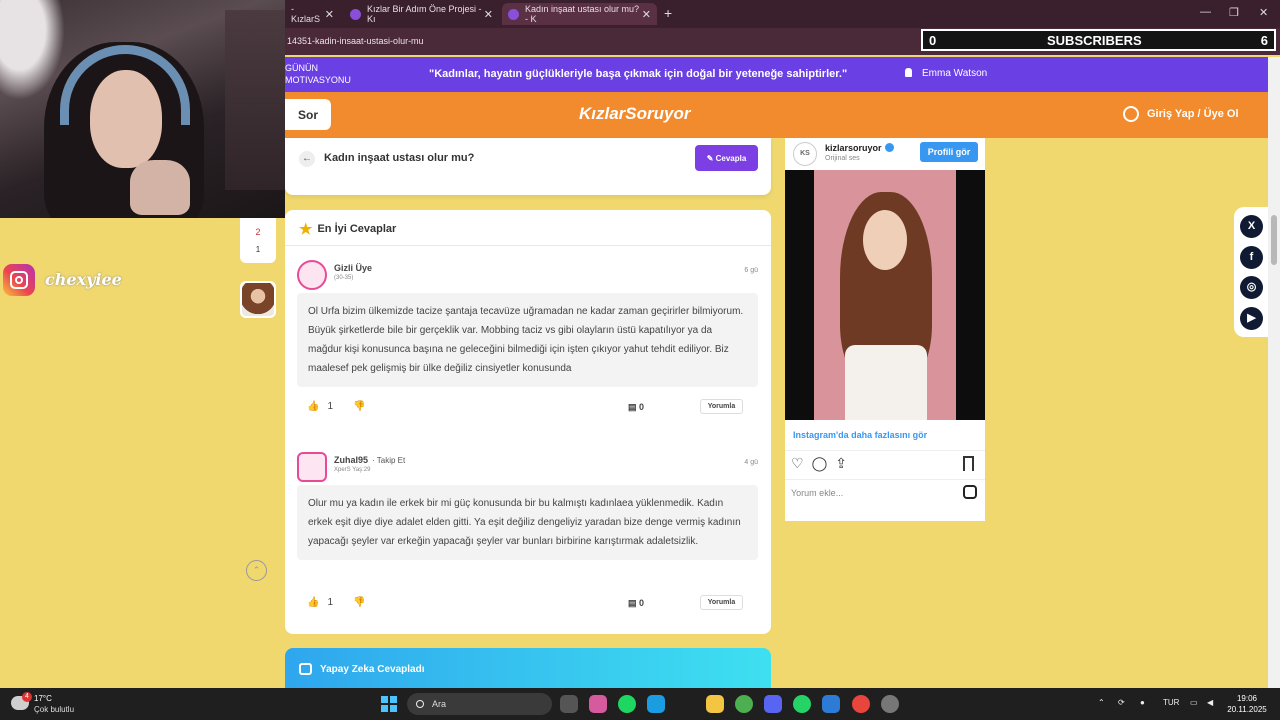 This screenshot has width=1280, height=720. I want to click on bookmark-icon, so click(968, 463).